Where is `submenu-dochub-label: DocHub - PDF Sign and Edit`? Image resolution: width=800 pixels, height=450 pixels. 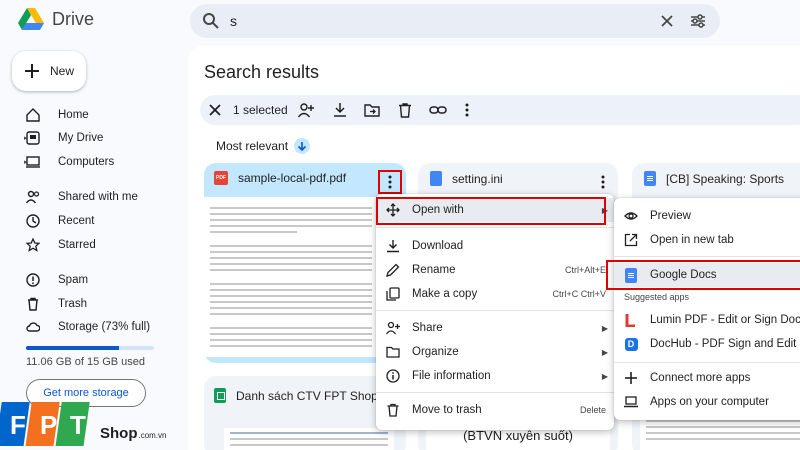 submenu-dochub-label: DocHub - PDF Sign and Edit is located at coordinates (723, 344).